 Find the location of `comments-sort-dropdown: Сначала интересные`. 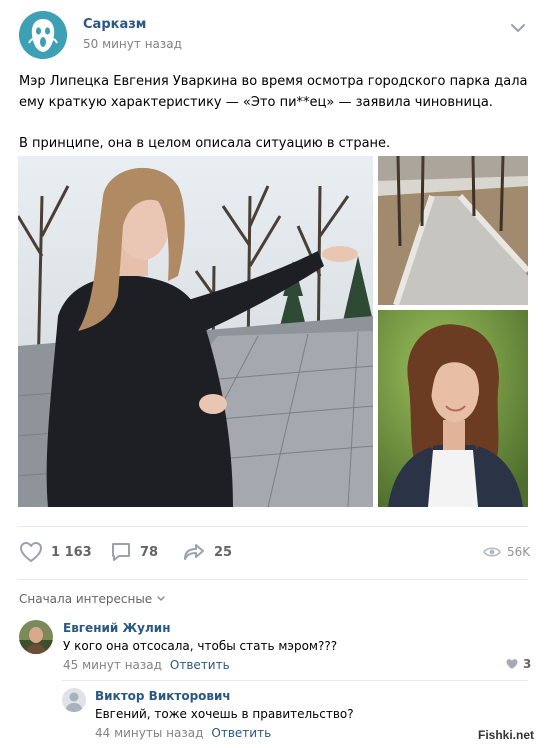

comments-sort-dropdown: Сначала интересные is located at coordinates (92, 599).